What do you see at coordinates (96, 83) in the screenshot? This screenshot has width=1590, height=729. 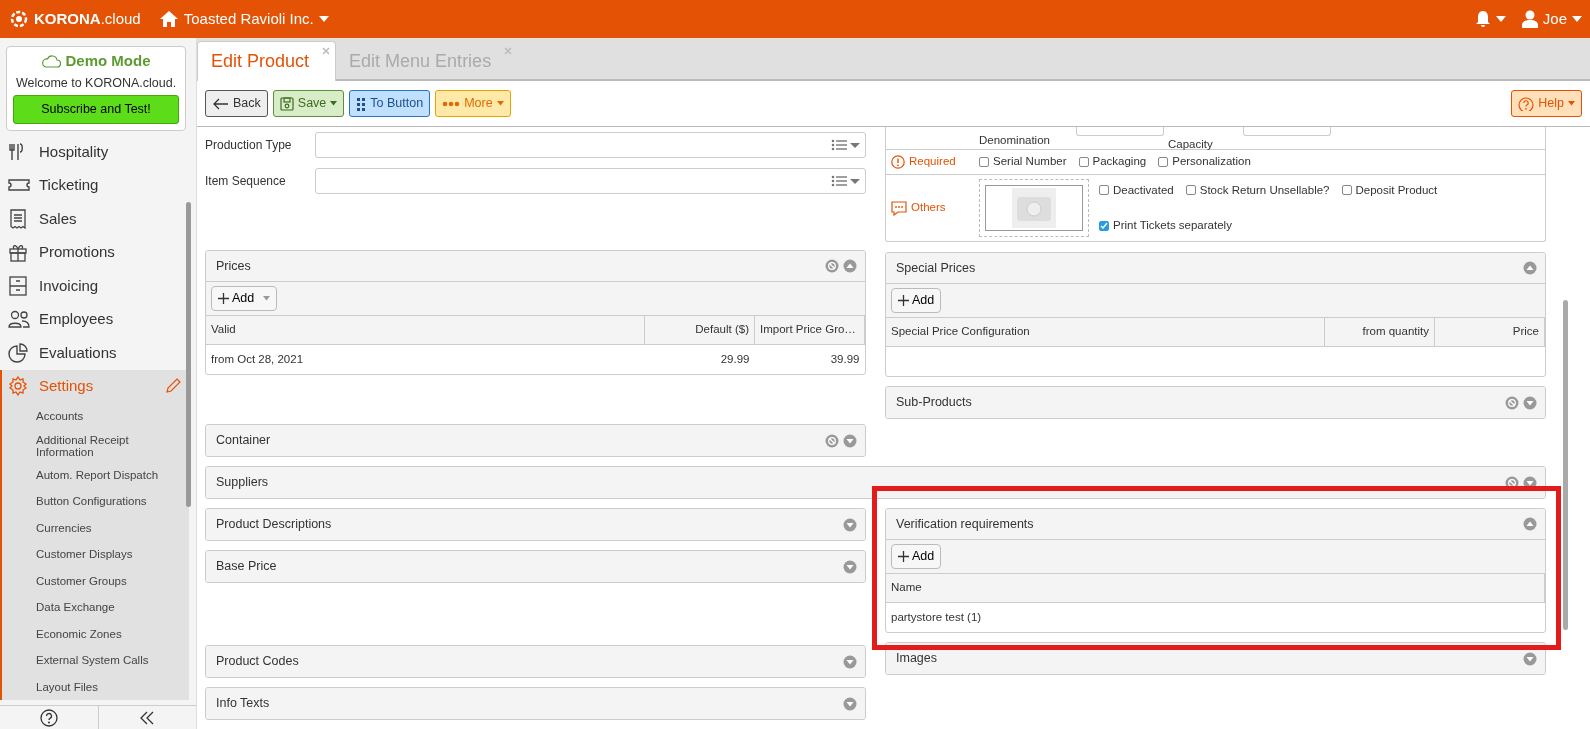 I see `welcome-text: Welcome to KORONA.cloud.` at bounding box center [96, 83].